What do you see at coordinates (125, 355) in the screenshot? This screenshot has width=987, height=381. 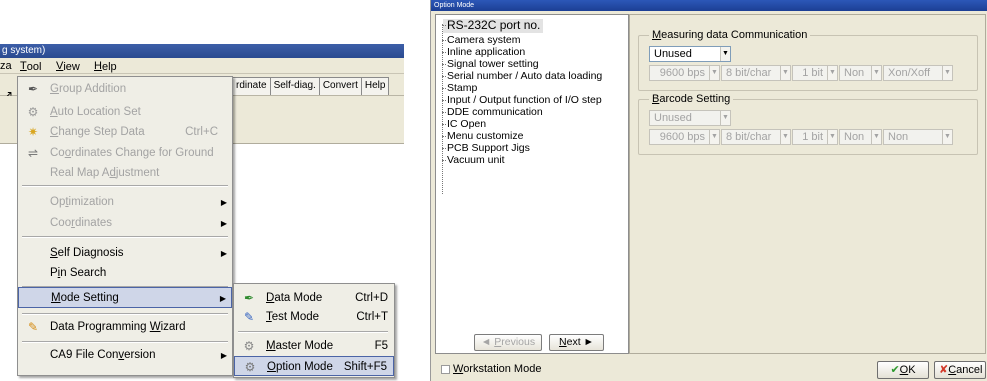 I see `menu-item-ca9-file-conversion: CA9 File Conversion ▶` at bounding box center [125, 355].